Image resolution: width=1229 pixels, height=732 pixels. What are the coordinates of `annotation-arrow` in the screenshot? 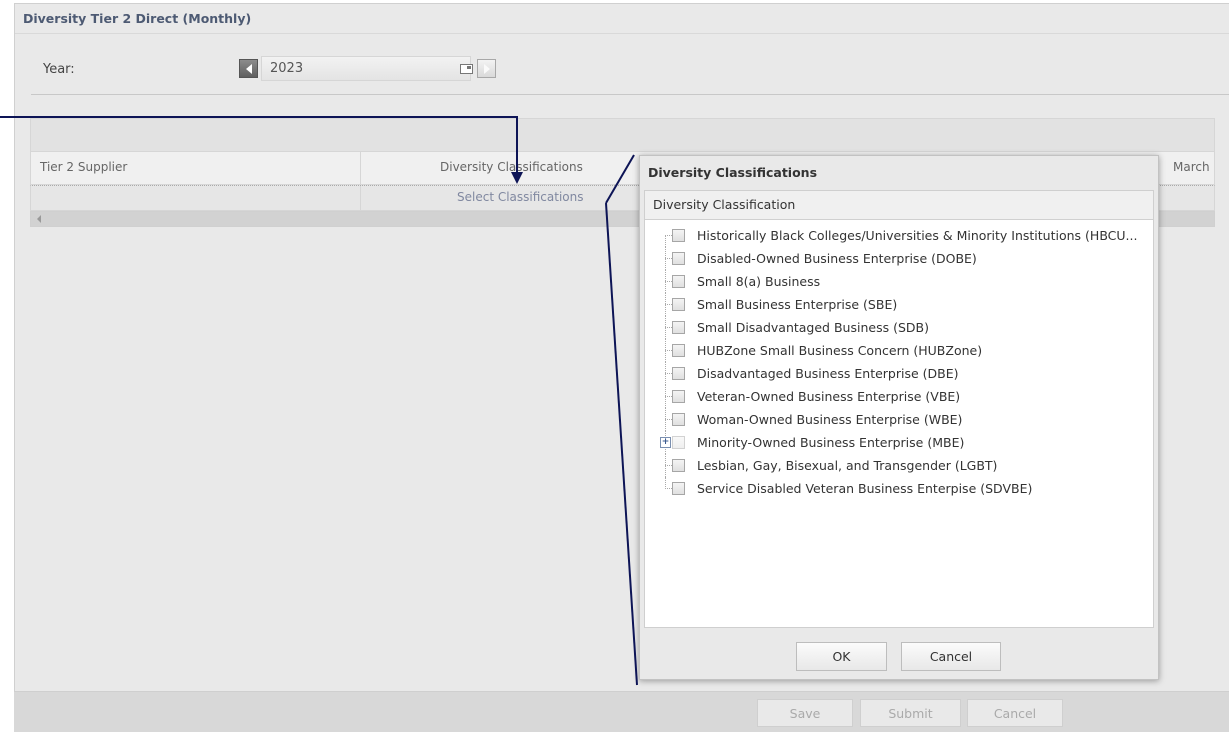 It's located at (261, 150).